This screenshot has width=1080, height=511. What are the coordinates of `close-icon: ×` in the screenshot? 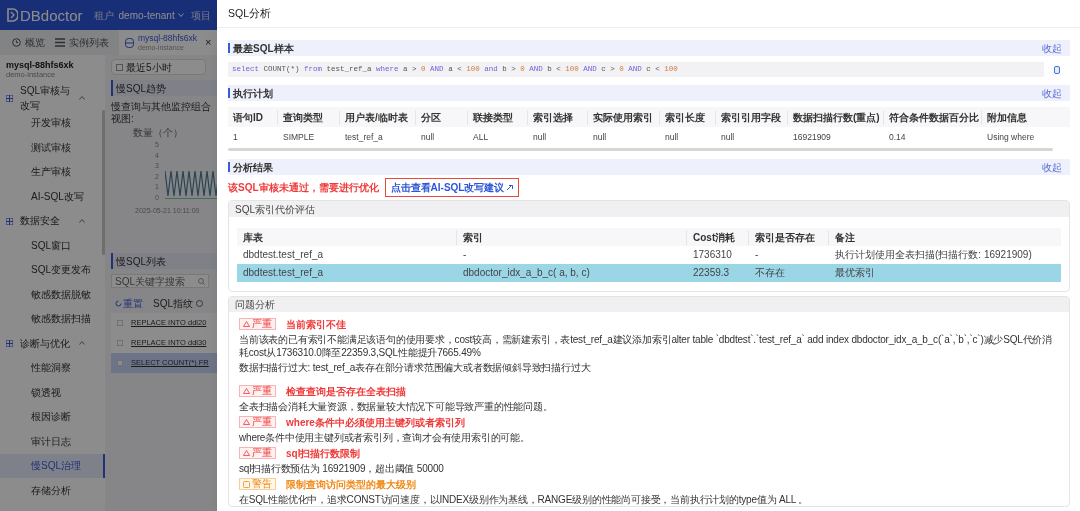 It's located at (208, 42).